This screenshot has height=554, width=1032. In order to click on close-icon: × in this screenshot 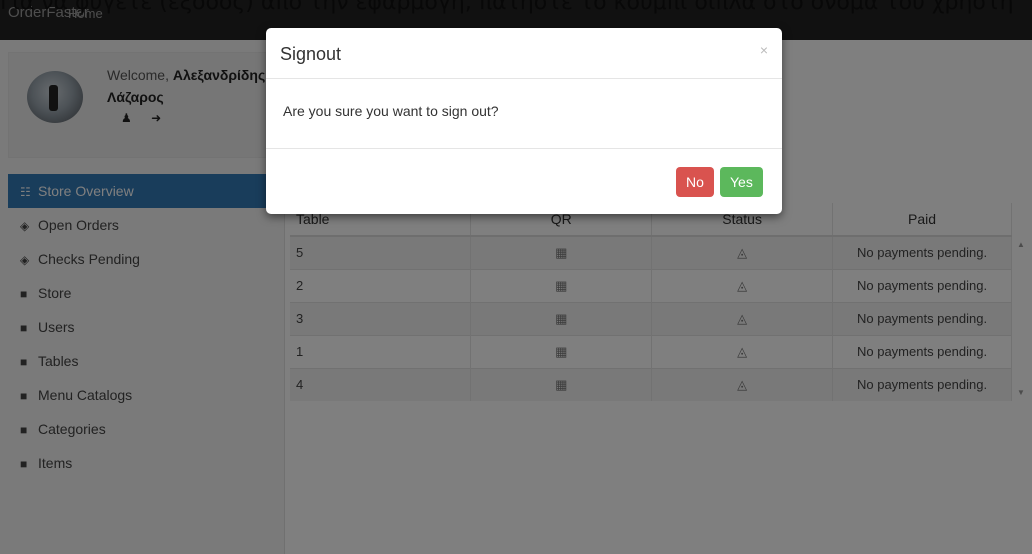, I will do `click(764, 50)`.